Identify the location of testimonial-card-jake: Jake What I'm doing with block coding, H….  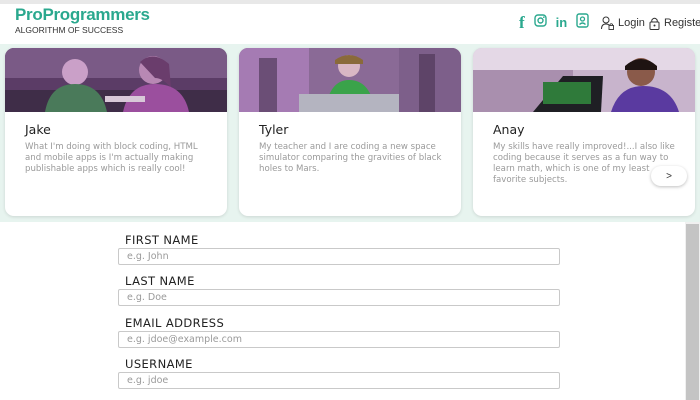
(116, 132).